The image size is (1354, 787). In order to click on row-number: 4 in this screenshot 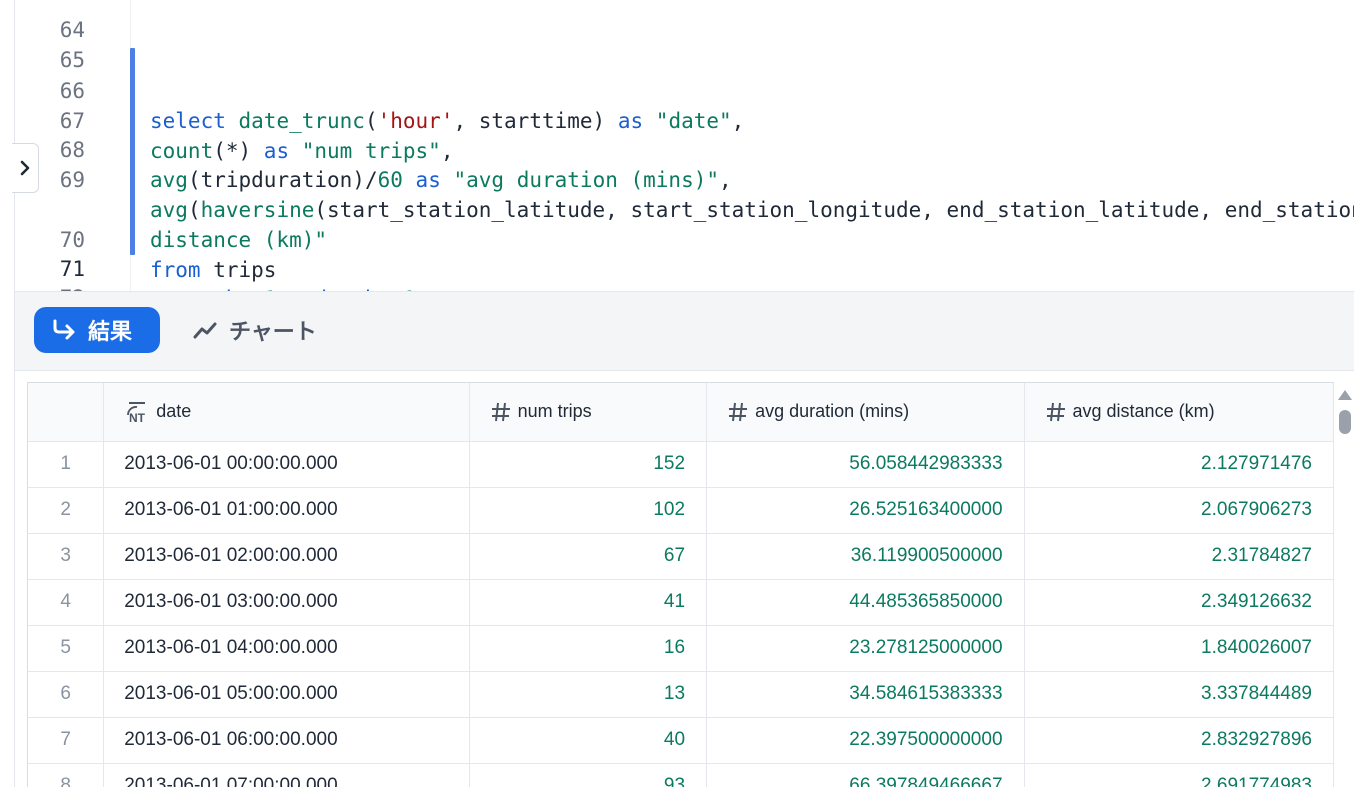, I will do `click(66, 602)`.